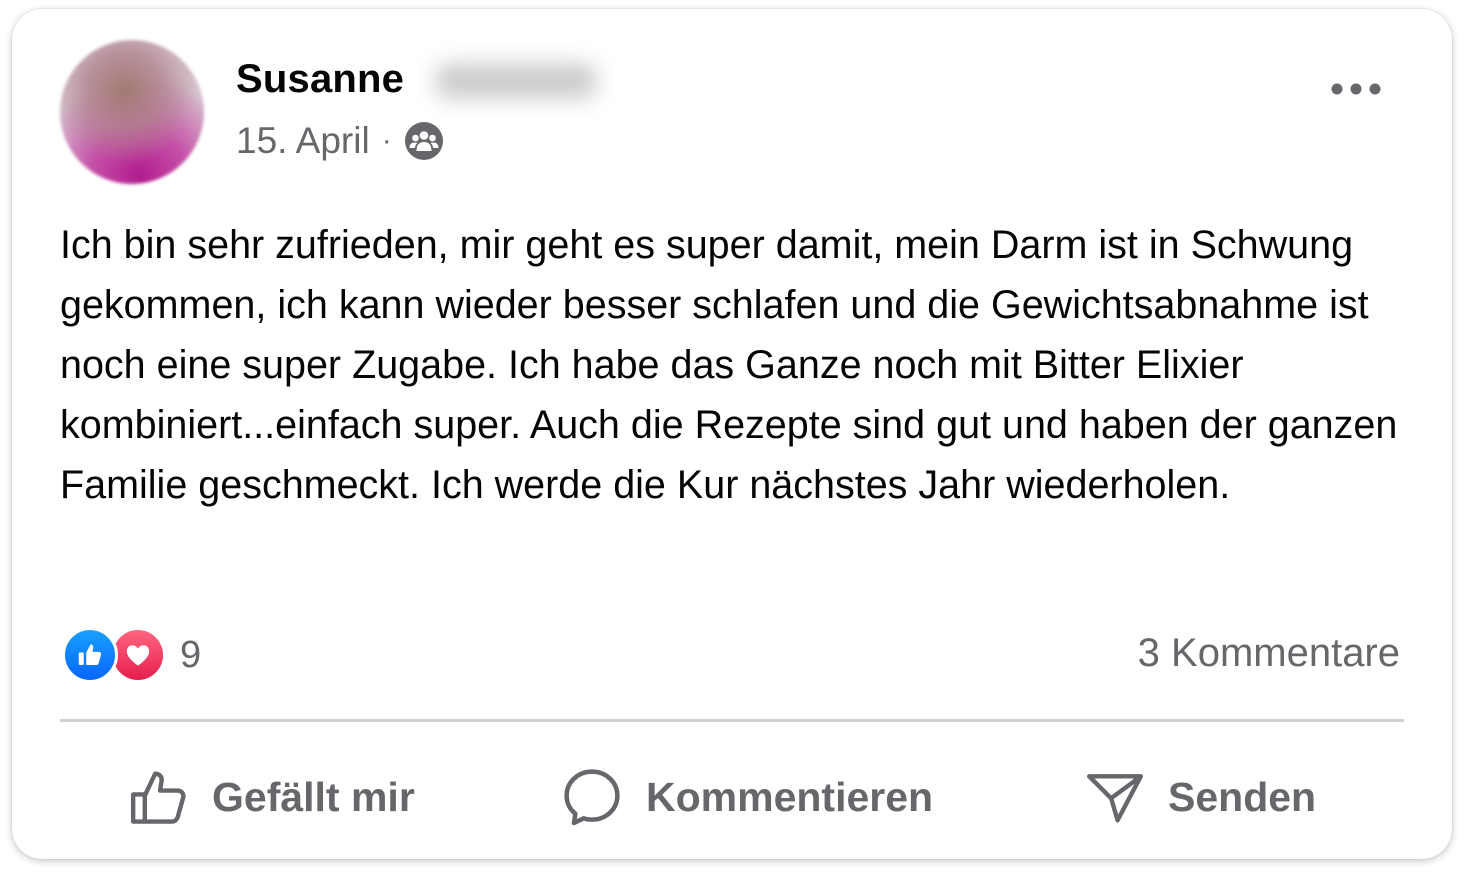 The image size is (1464, 876). I want to click on author-last-name-blurred, so click(516, 81).